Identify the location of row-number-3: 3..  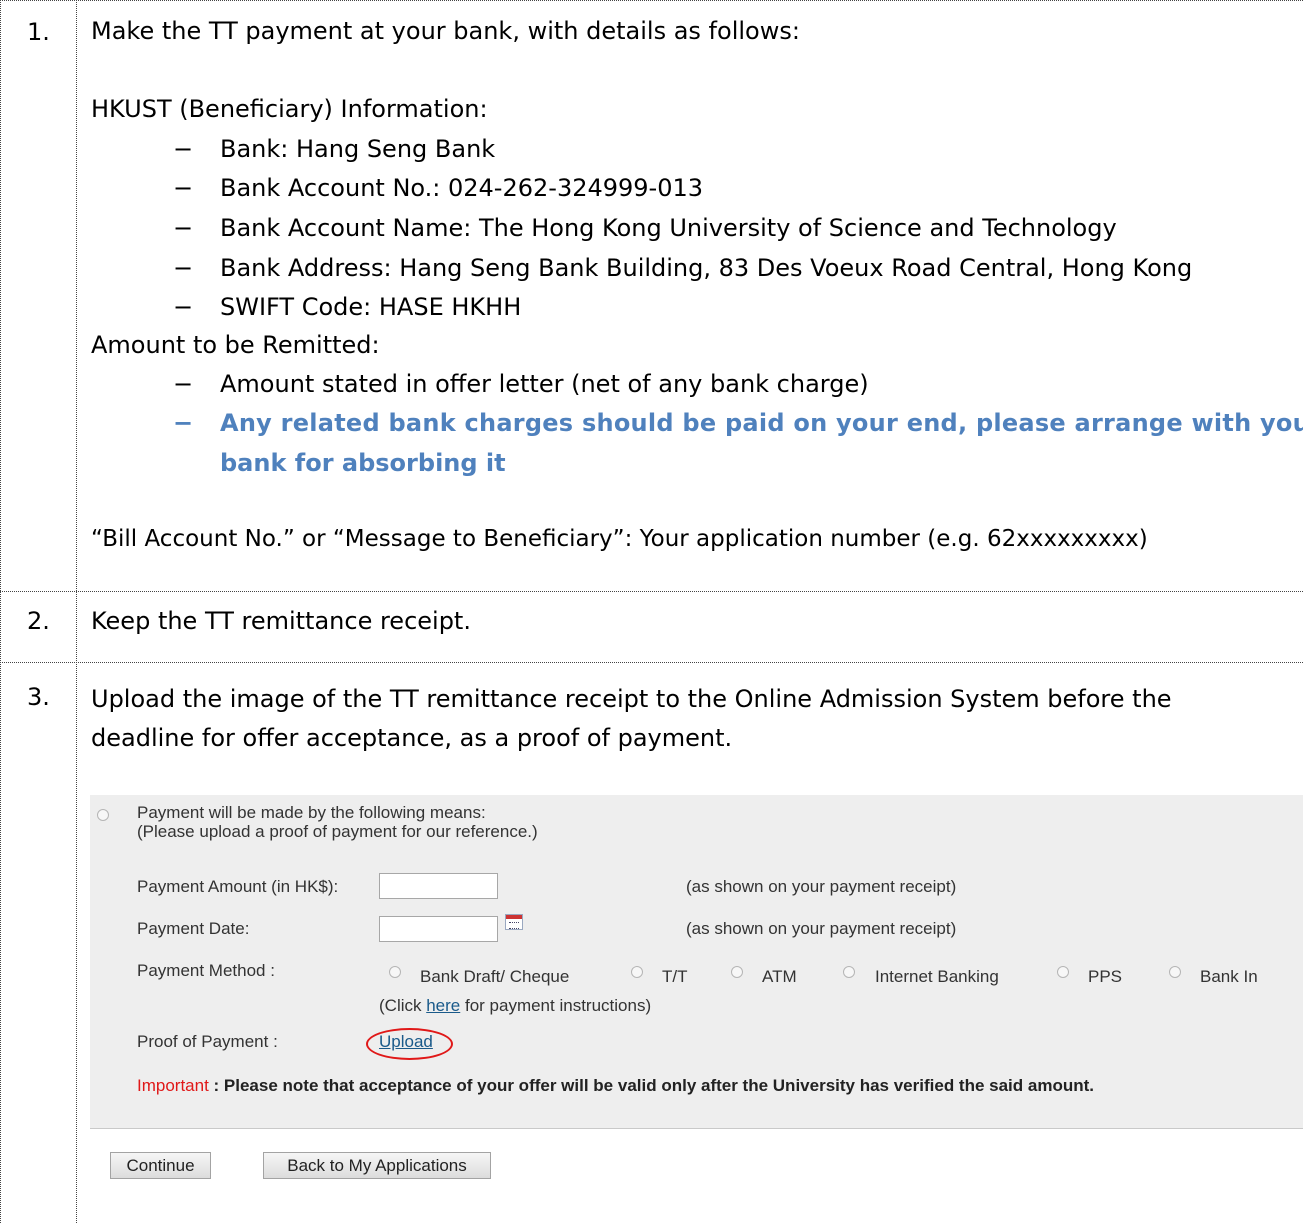
(38, 697).